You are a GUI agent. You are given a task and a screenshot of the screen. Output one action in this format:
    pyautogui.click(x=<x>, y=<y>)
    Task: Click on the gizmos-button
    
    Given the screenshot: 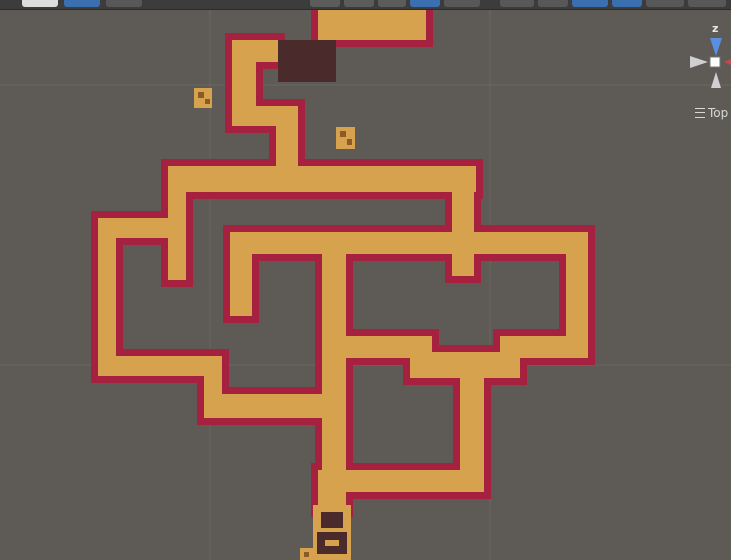 What is the action you would take?
    pyautogui.click(x=462, y=3)
    